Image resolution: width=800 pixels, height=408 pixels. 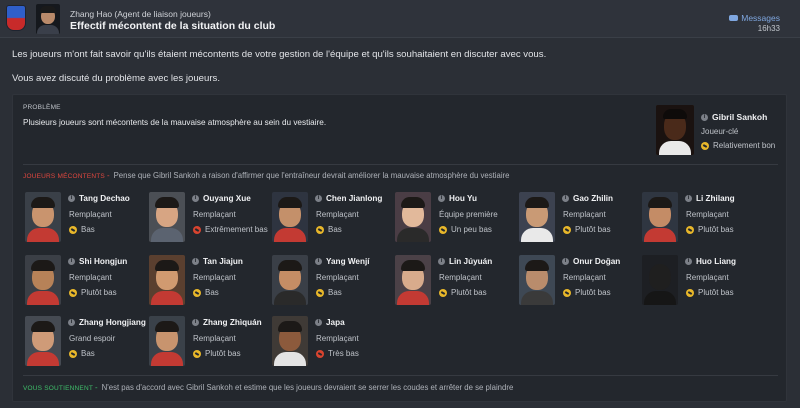 What do you see at coordinates (332, 283) in the screenshot?
I see `player-card: i Yang Wenjí Remplaçant Bas` at bounding box center [332, 283].